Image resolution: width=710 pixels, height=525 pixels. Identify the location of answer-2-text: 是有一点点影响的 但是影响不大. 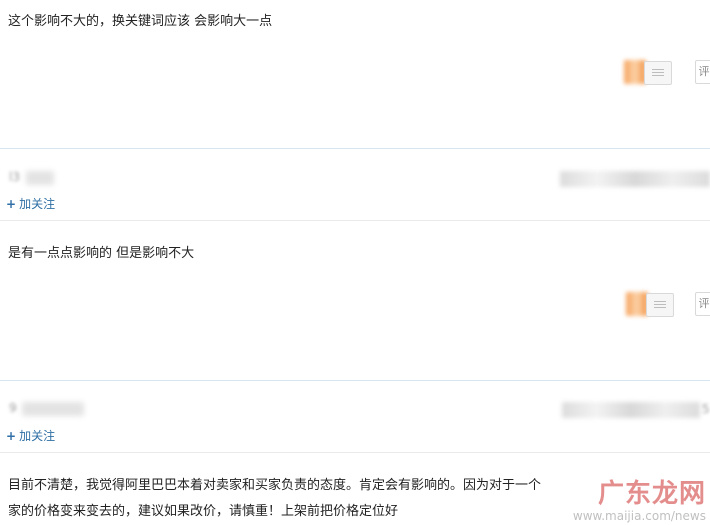
(101, 253).